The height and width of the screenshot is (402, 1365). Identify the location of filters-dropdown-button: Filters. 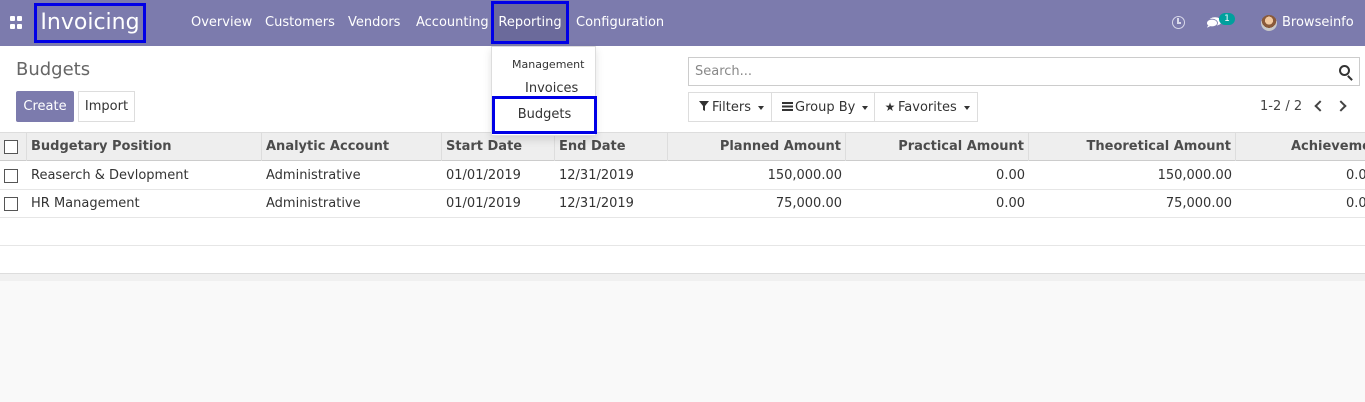
(730, 107).